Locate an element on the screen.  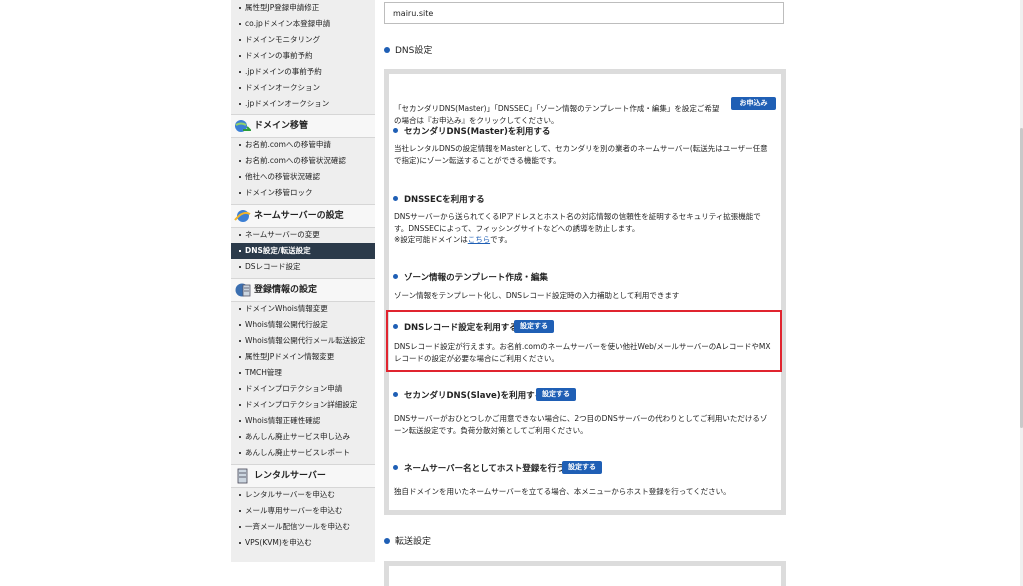
sidebar-item-domain-preorder: ドメインの事前予約 is located at coordinates (303, 56).